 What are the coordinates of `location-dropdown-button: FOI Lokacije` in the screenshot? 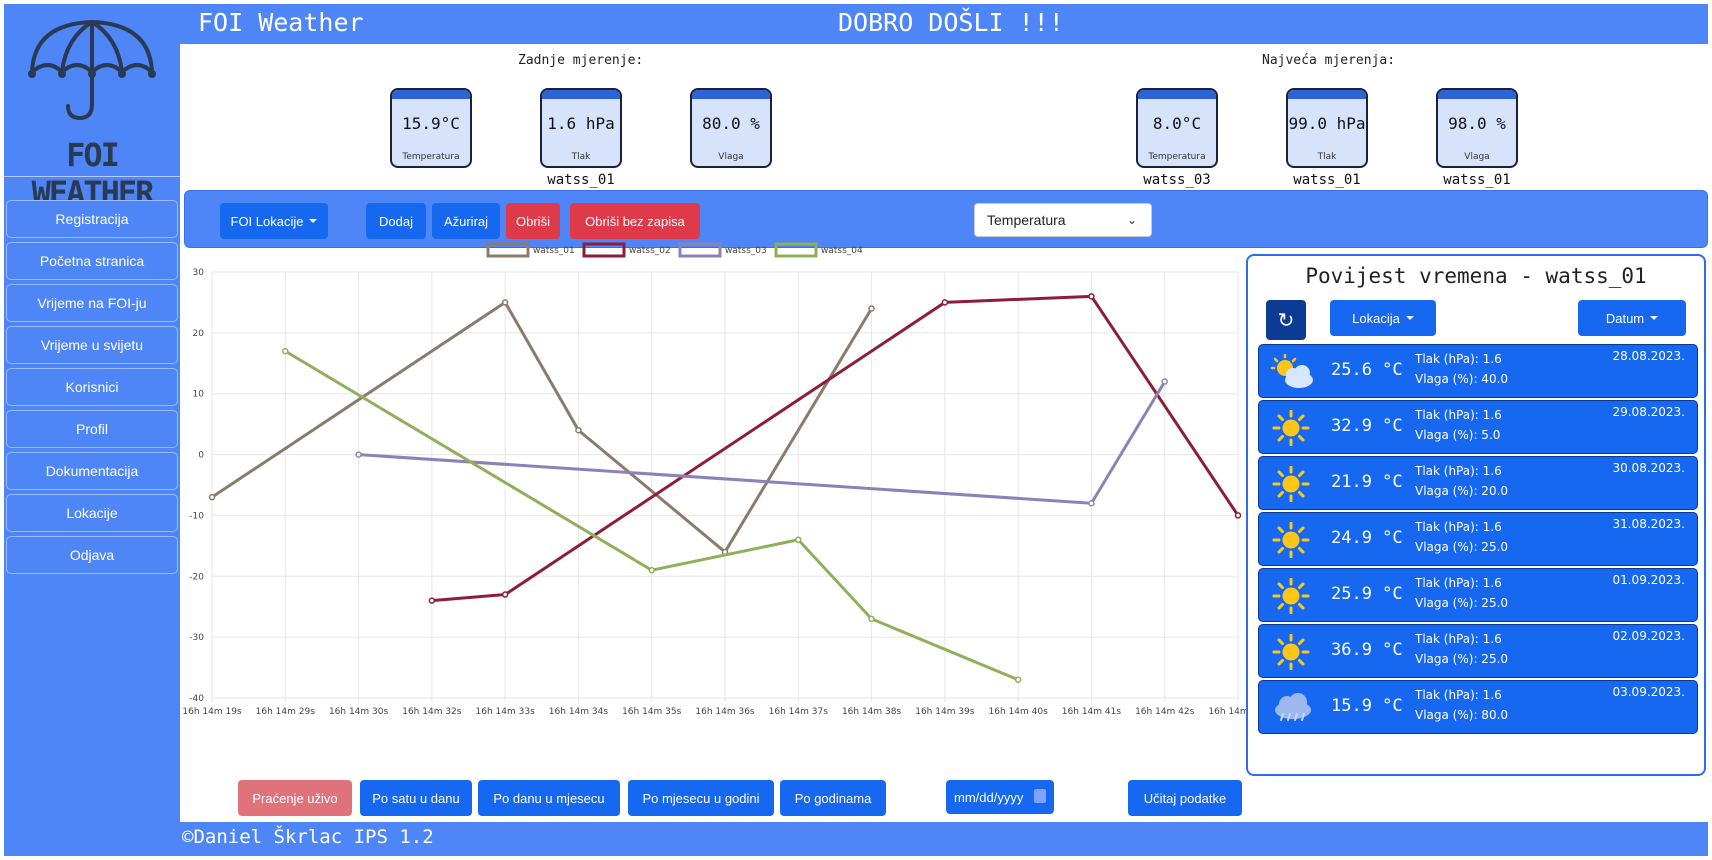 It's located at (274, 221).